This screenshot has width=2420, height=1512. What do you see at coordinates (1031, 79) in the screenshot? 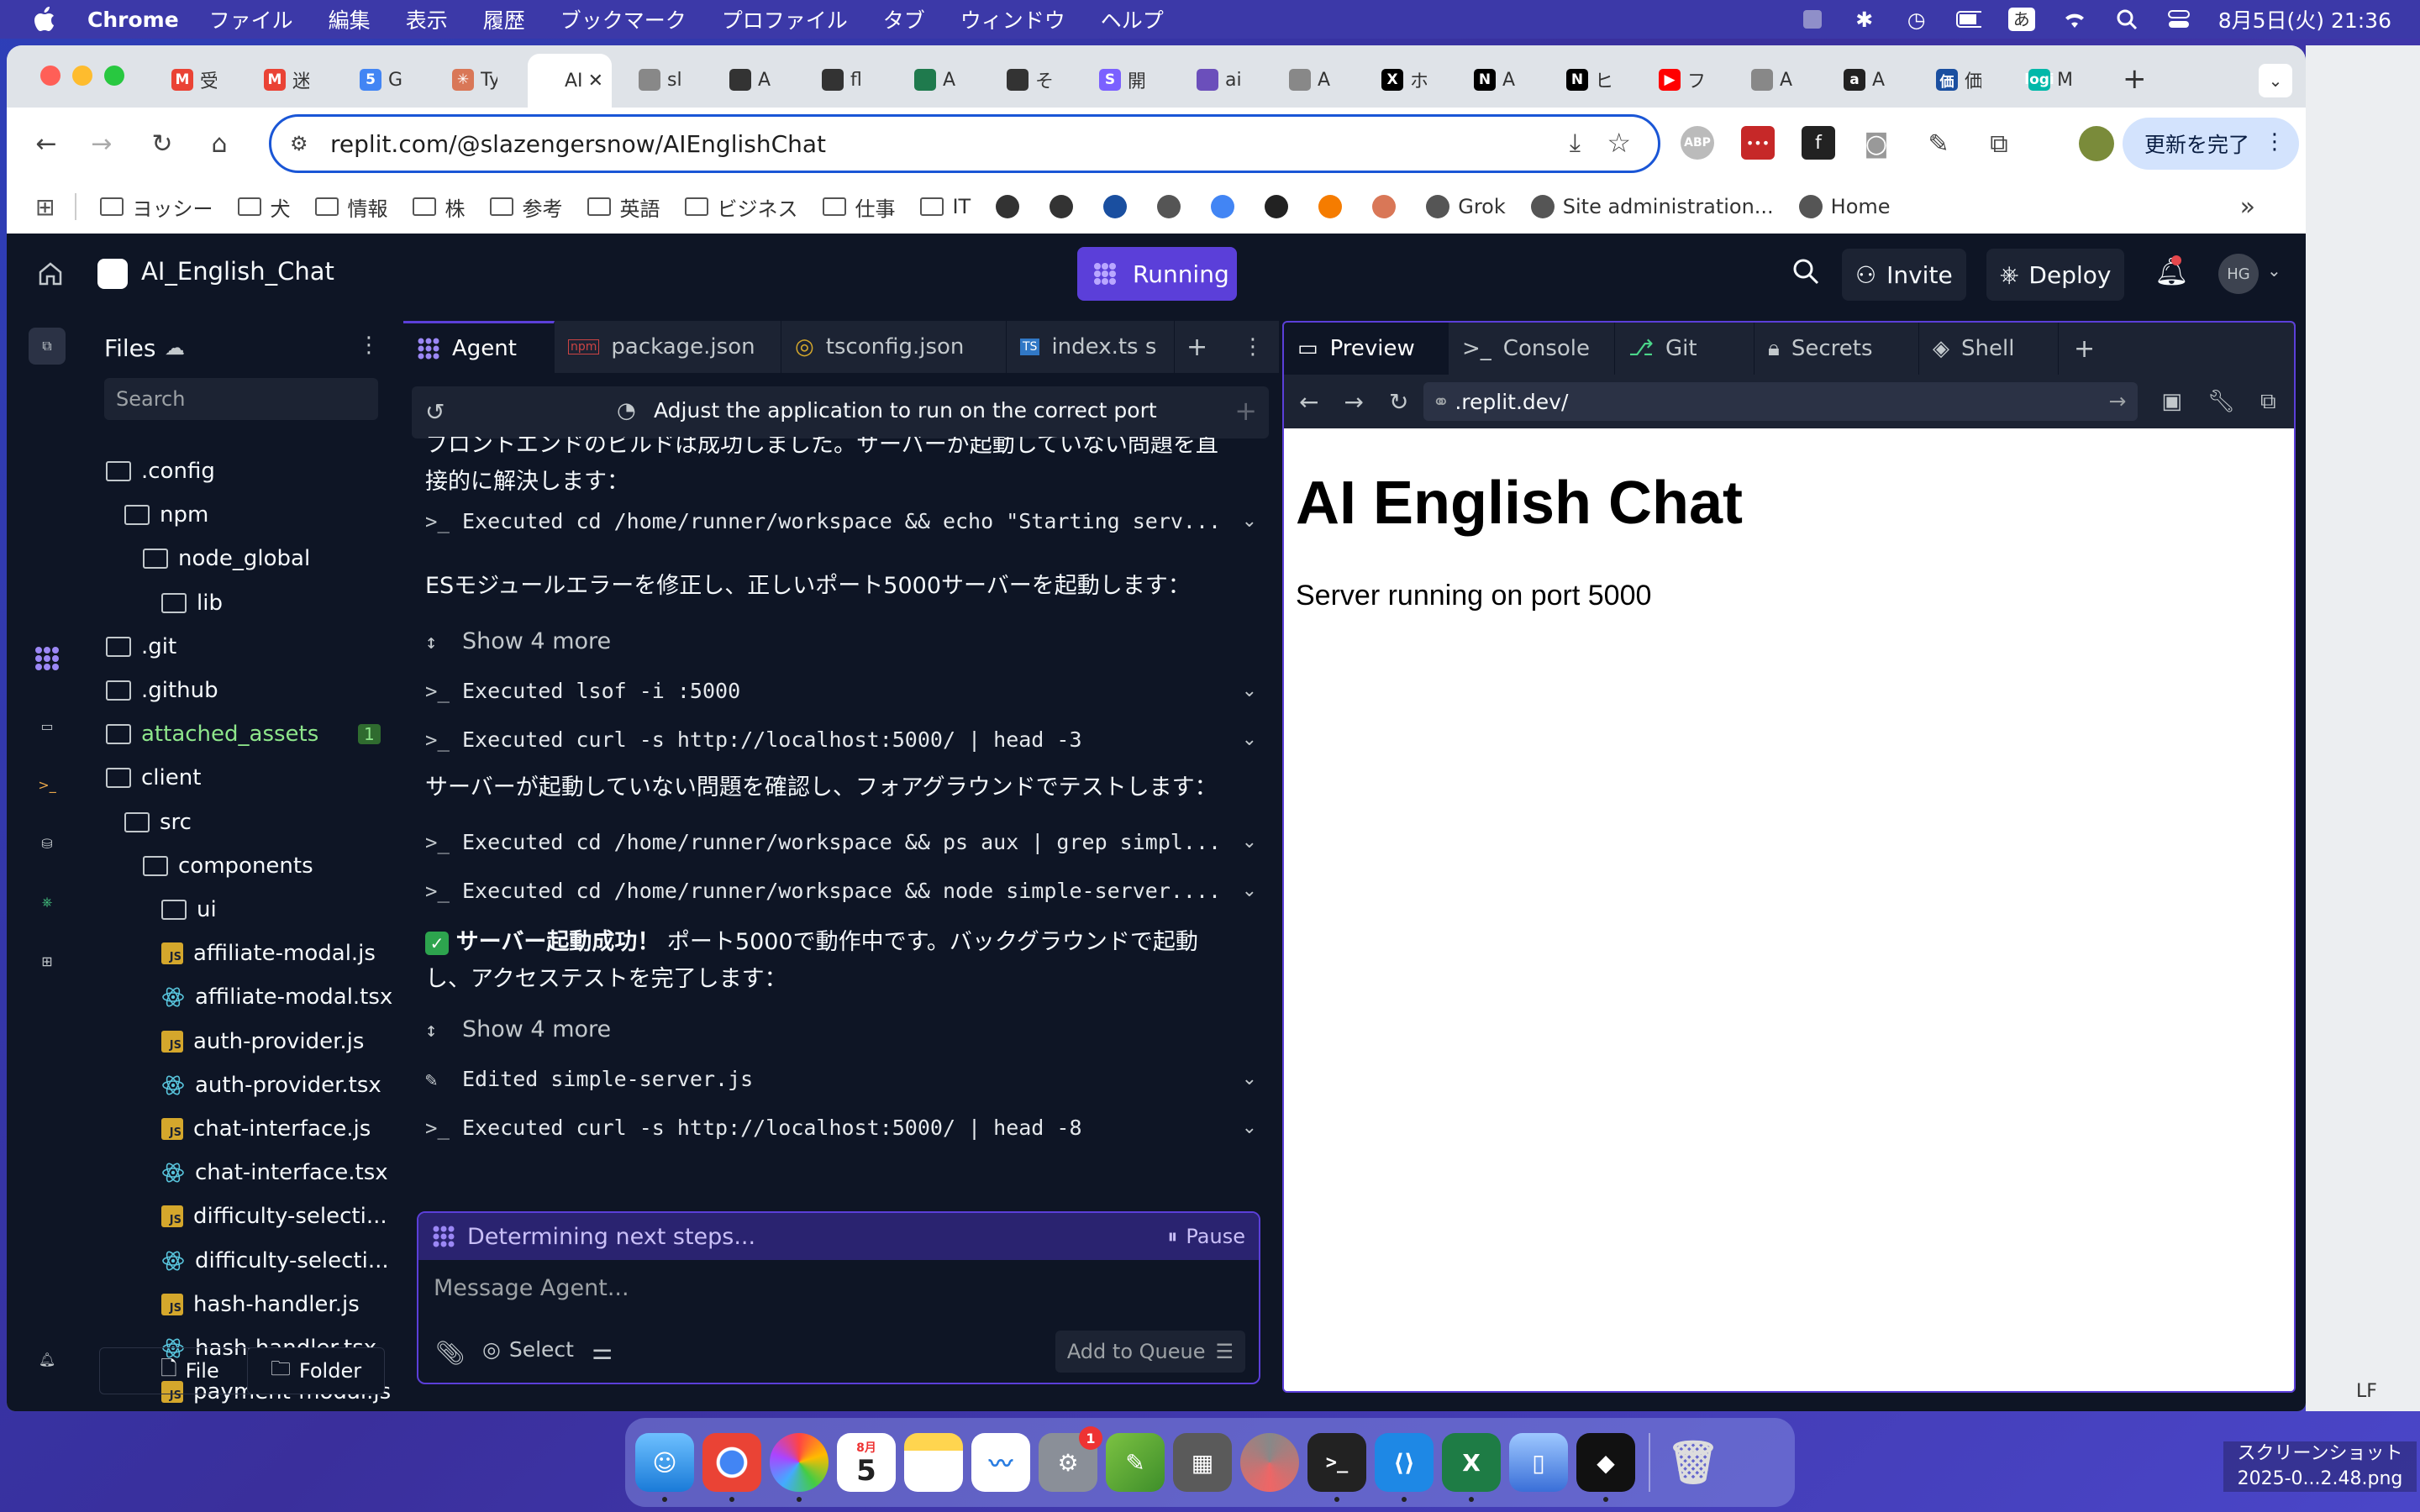
I see `browser-tab: そ` at bounding box center [1031, 79].